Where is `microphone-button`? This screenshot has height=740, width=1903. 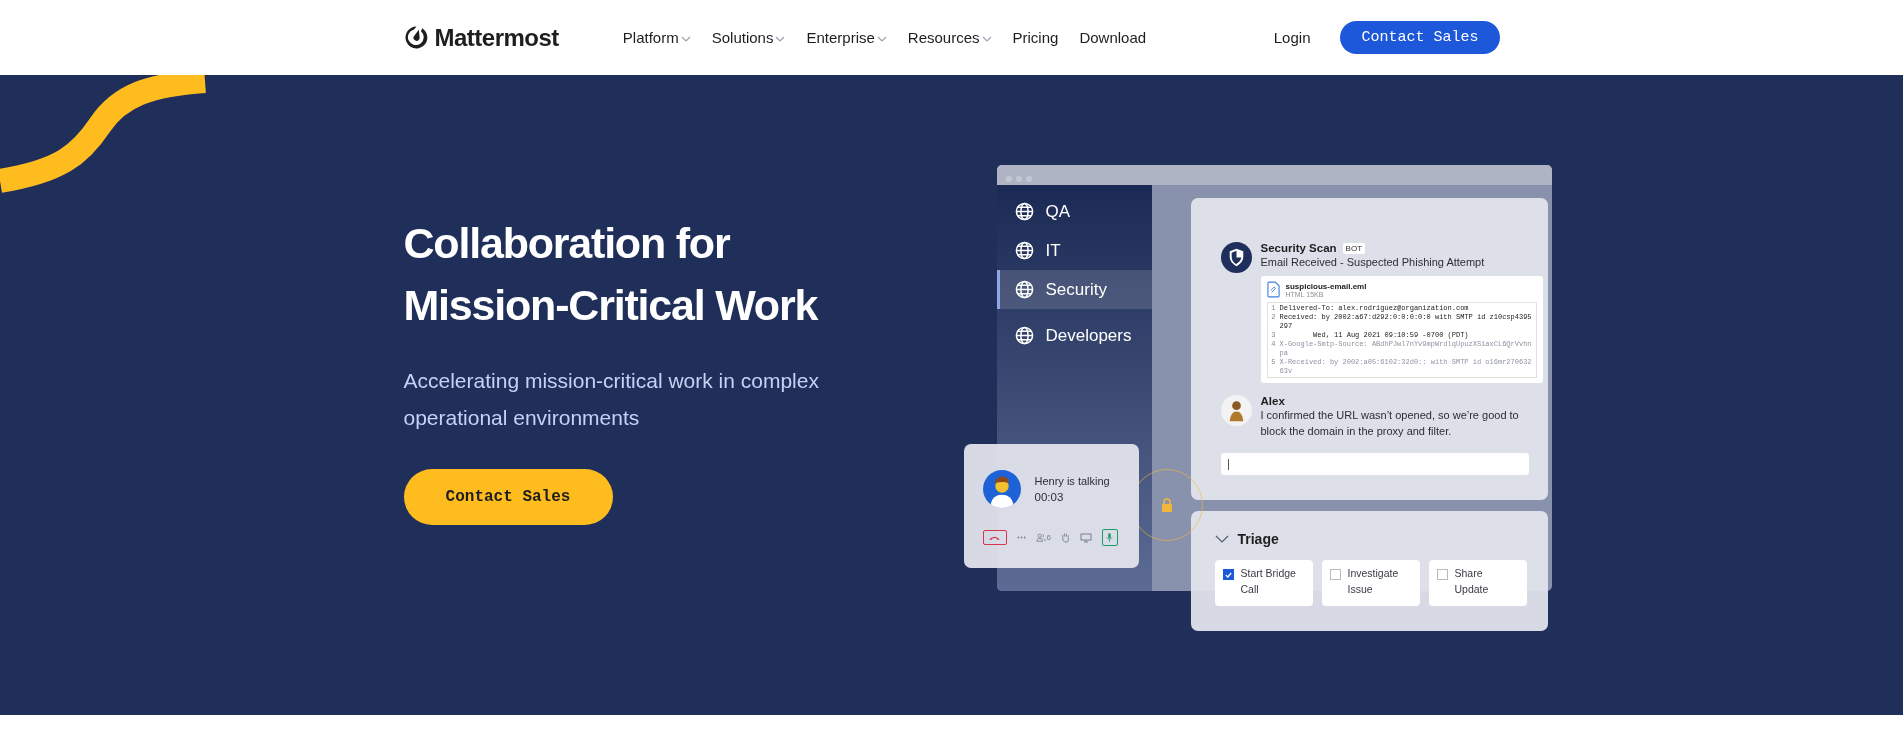 microphone-button is located at coordinates (1109, 537).